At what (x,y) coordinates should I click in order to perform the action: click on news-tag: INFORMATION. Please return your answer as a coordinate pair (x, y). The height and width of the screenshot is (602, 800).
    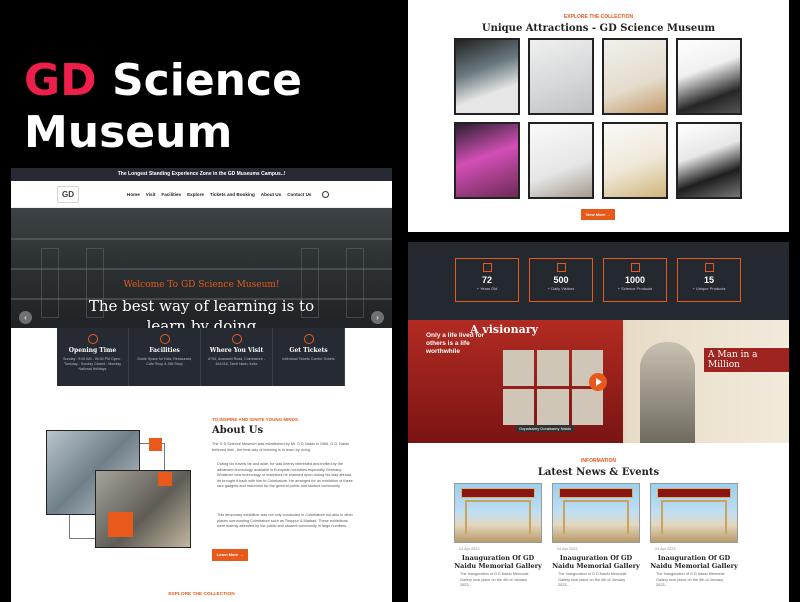
    Looking at the image, I should click on (598, 461).